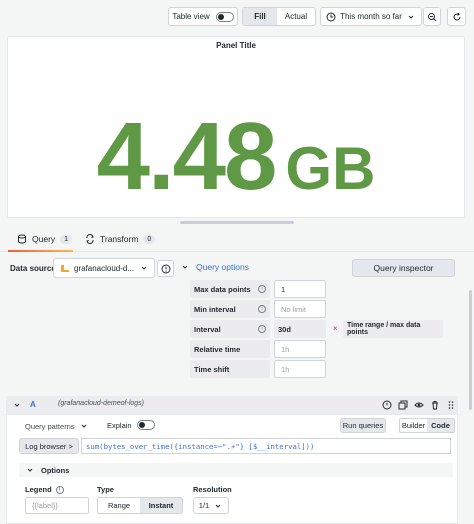 This screenshot has width=474, height=524. I want to click on zoom-out-button, so click(432, 16).